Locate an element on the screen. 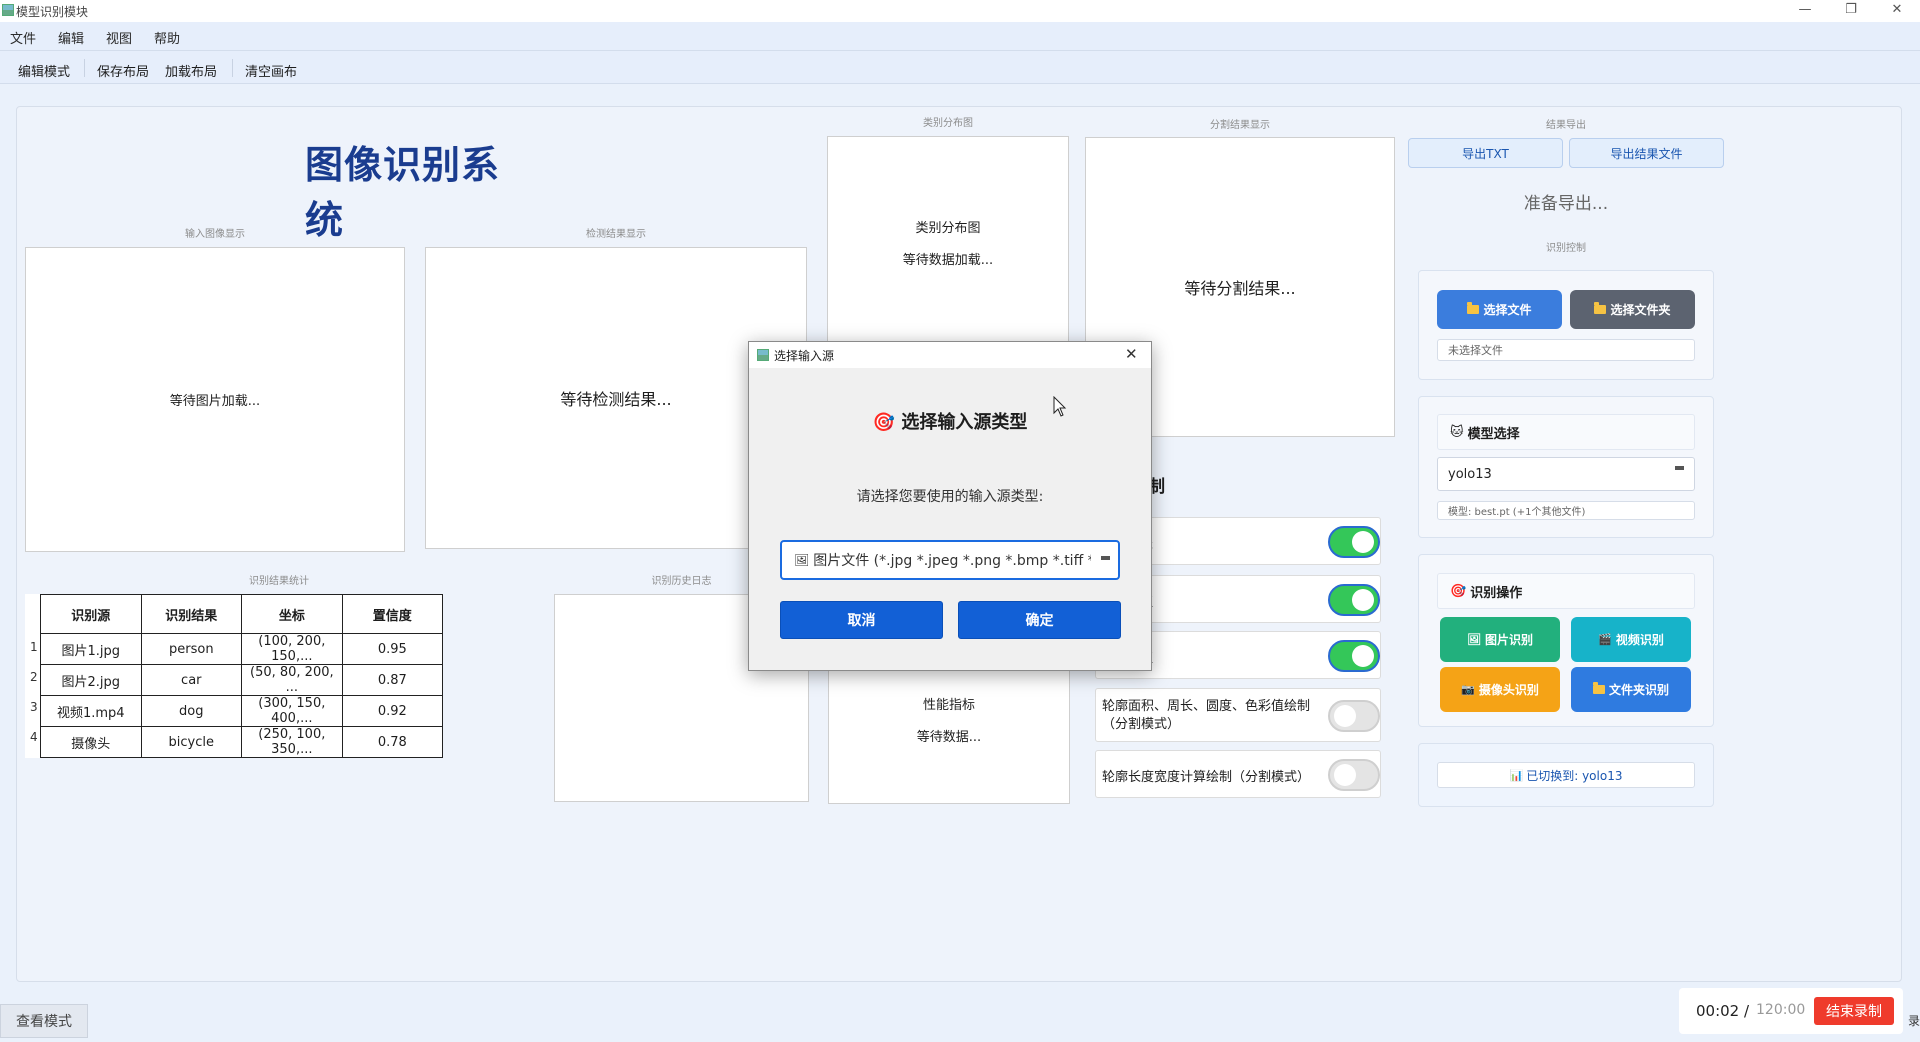  detect-panel-caption: 检测结果显示 is located at coordinates (616, 234).